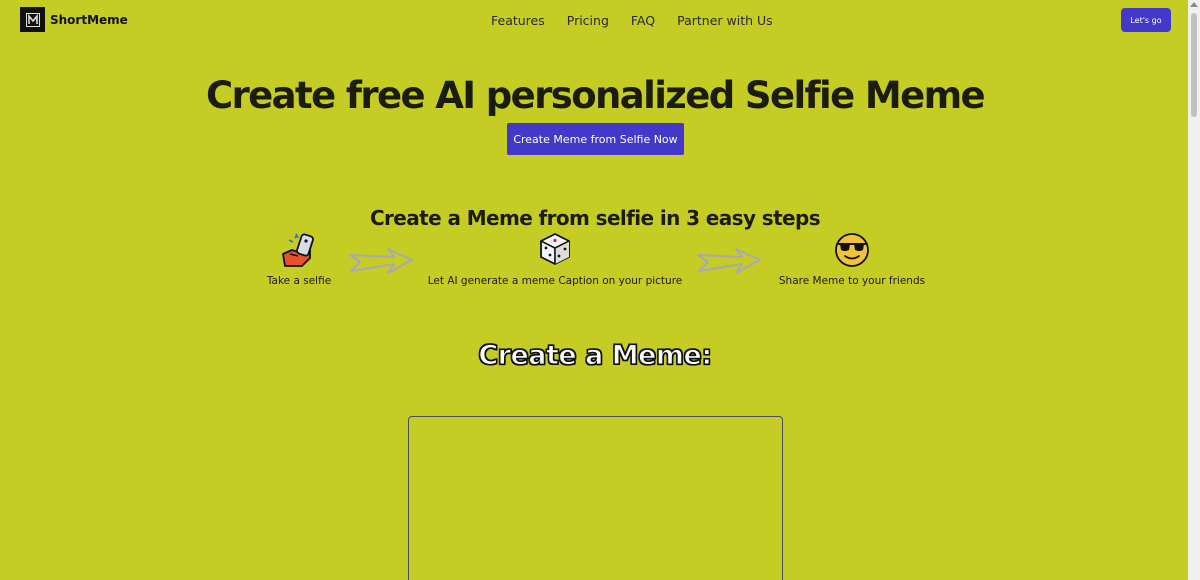 This screenshot has height=580, width=1200. What do you see at coordinates (89, 19) in the screenshot?
I see `brand-name: ShortMeme` at bounding box center [89, 19].